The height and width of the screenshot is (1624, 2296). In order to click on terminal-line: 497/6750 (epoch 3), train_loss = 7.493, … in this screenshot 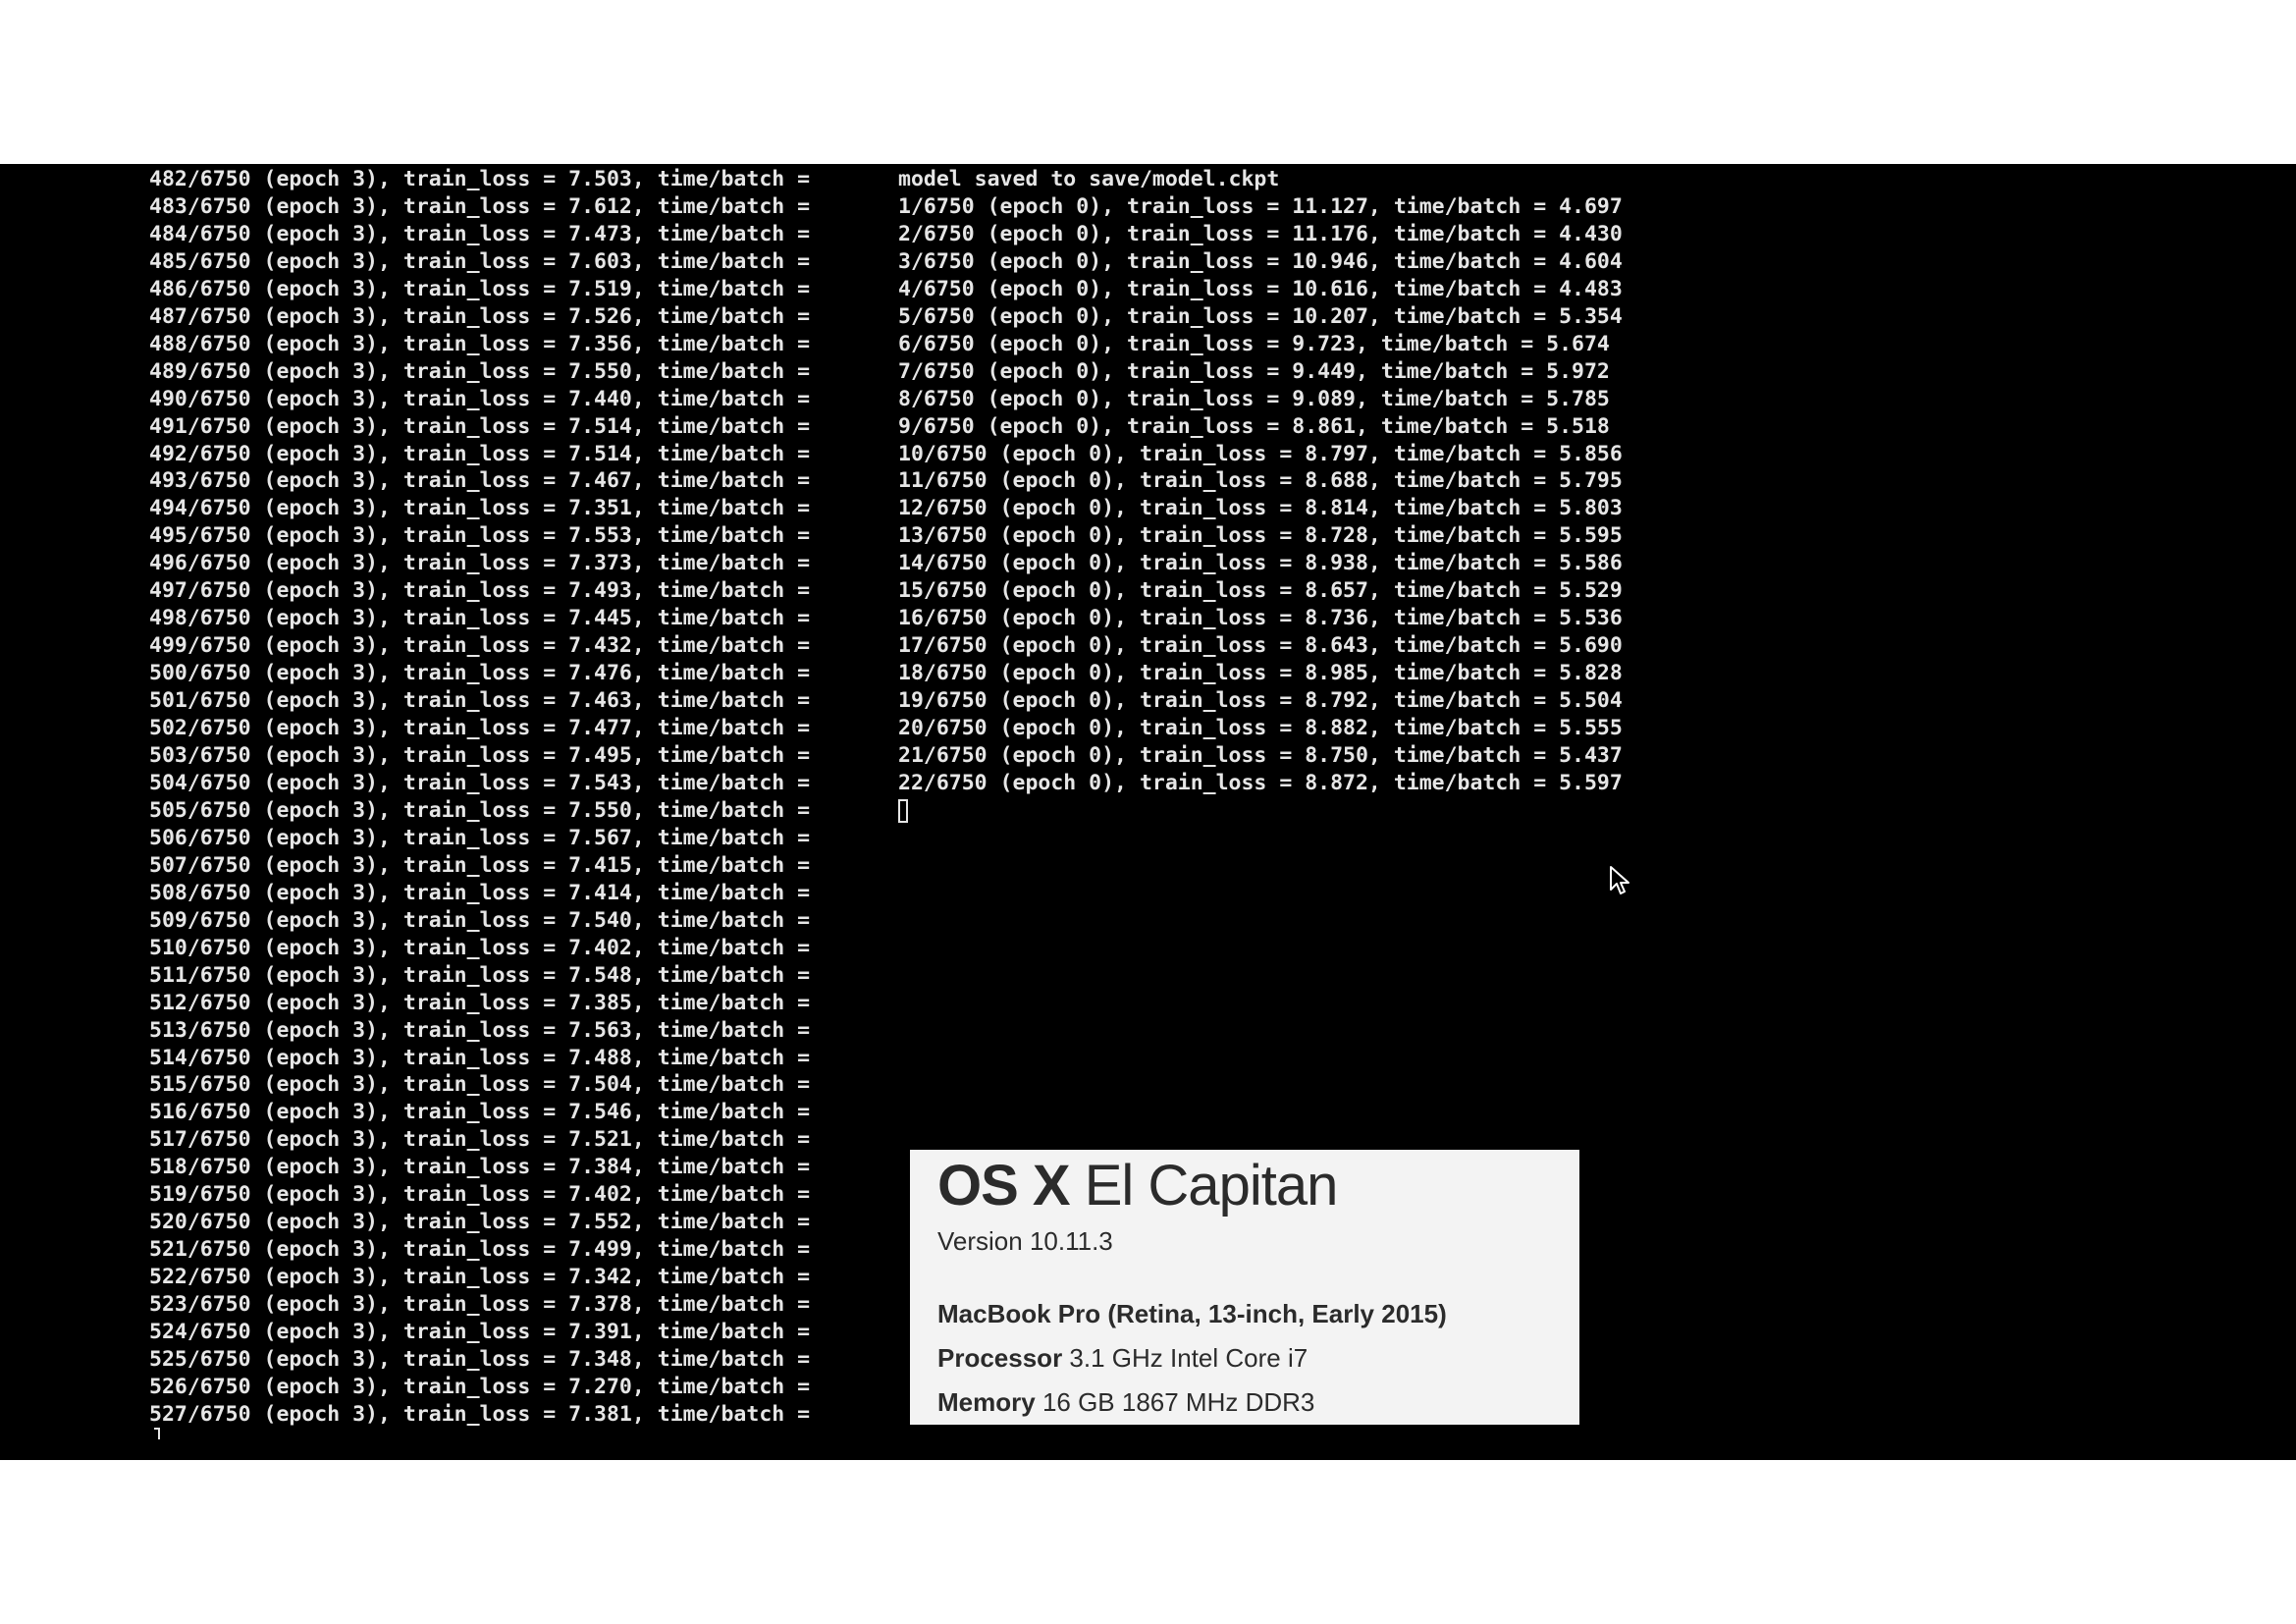, I will do `click(482, 591)`.